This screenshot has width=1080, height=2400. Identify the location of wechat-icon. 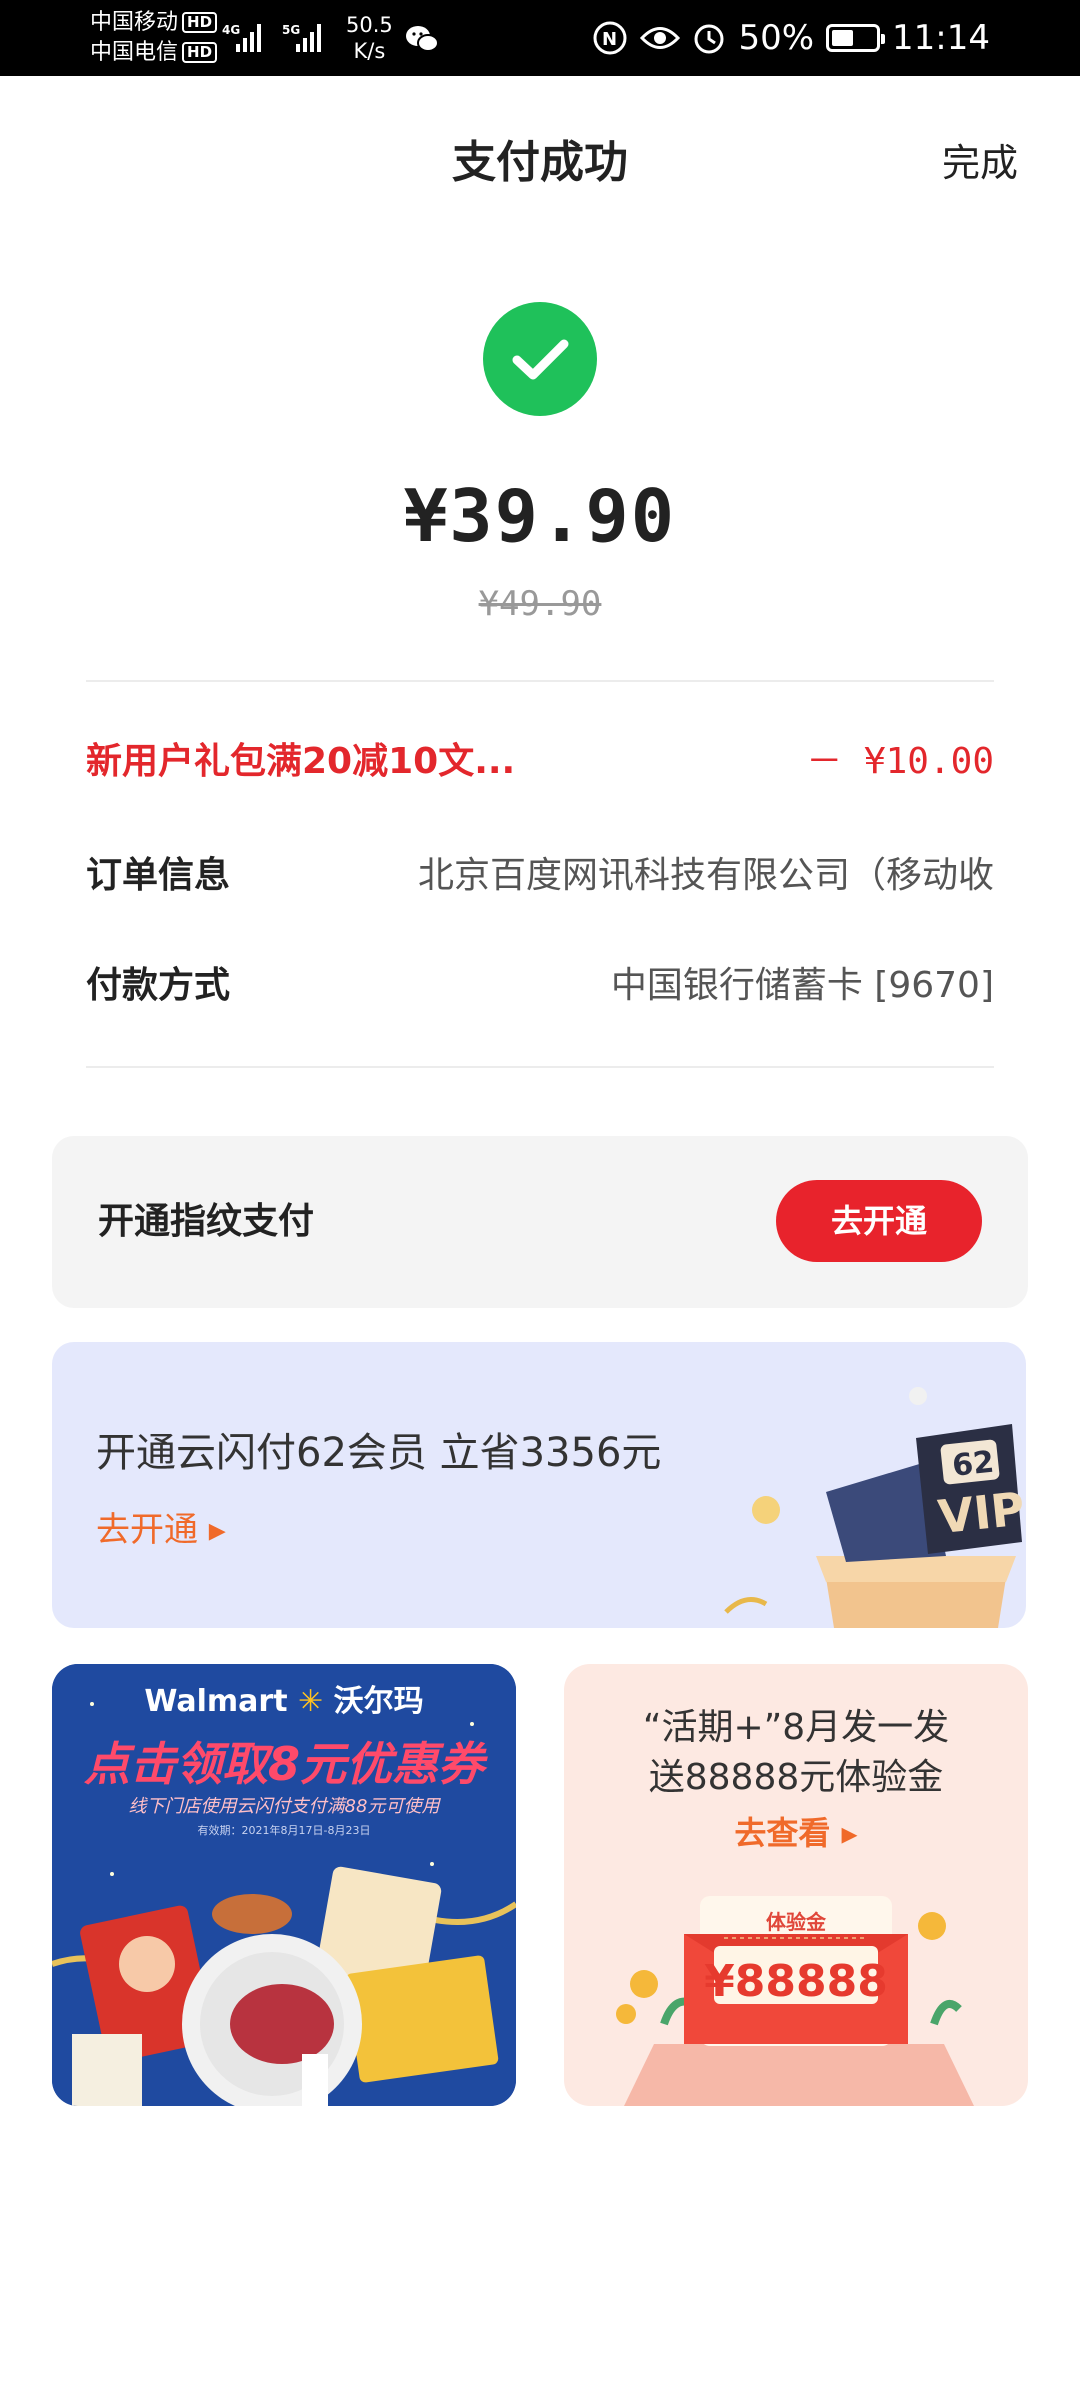
(422, 41).